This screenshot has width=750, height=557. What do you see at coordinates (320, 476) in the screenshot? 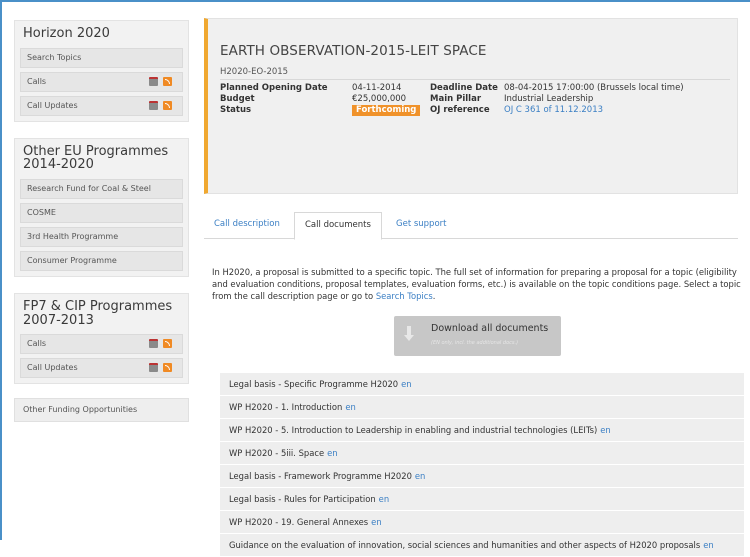
I see `document-title: Legal basis - Framework Programme H2020` at bounding box center [320, 476].